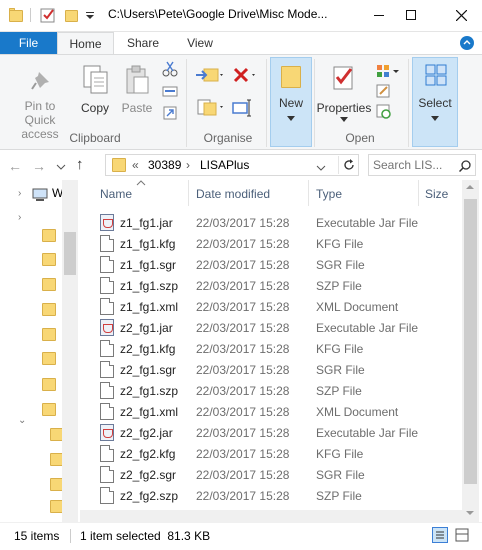 This screenshot has height=550, width=482. I want to click on file-row: z1_fg1.sgr 22/03/2017 15:28 SGR File, so click(279, 264).